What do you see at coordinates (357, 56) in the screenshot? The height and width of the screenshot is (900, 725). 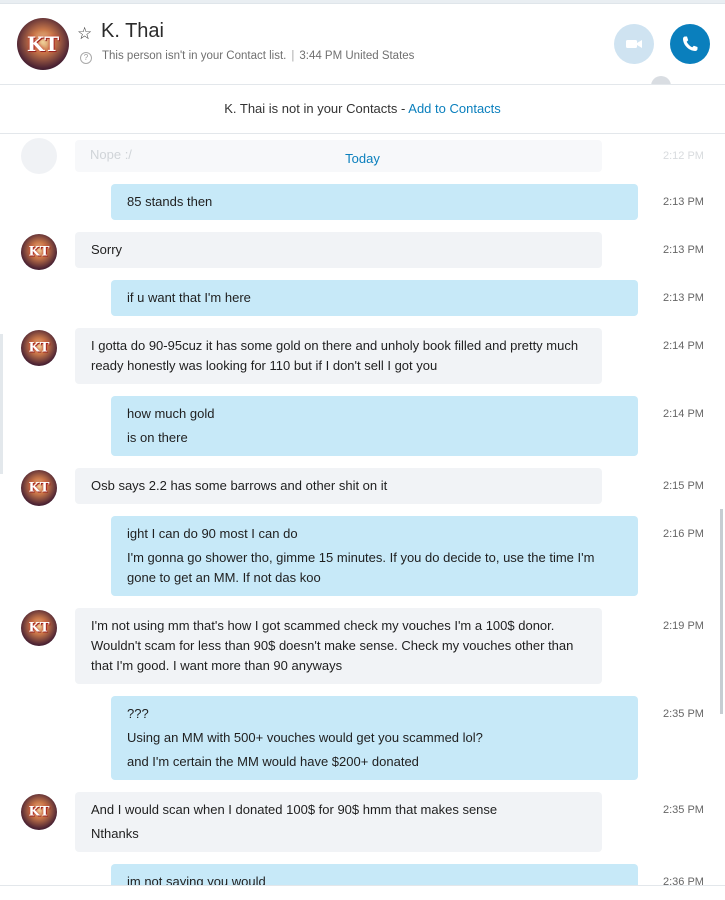 I see `local-time: 3:44 PM United States` at bounding box center [357, 56].